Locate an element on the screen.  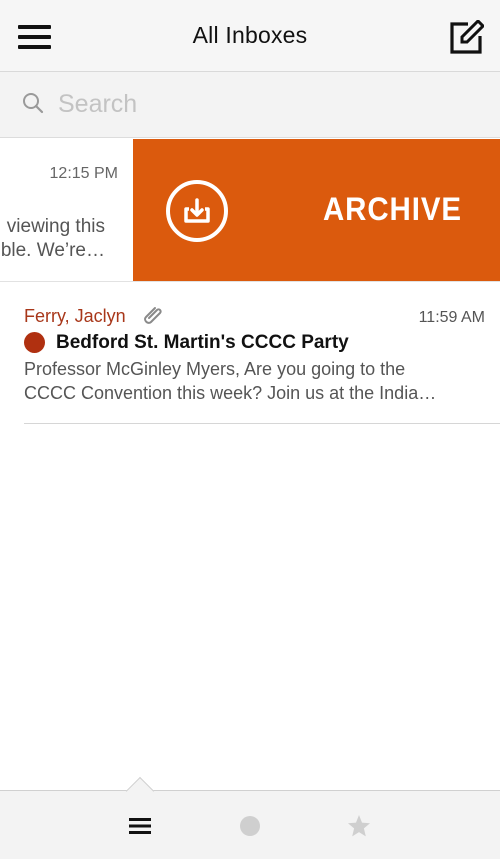
compose-icon is located at coordinates (467, 37).